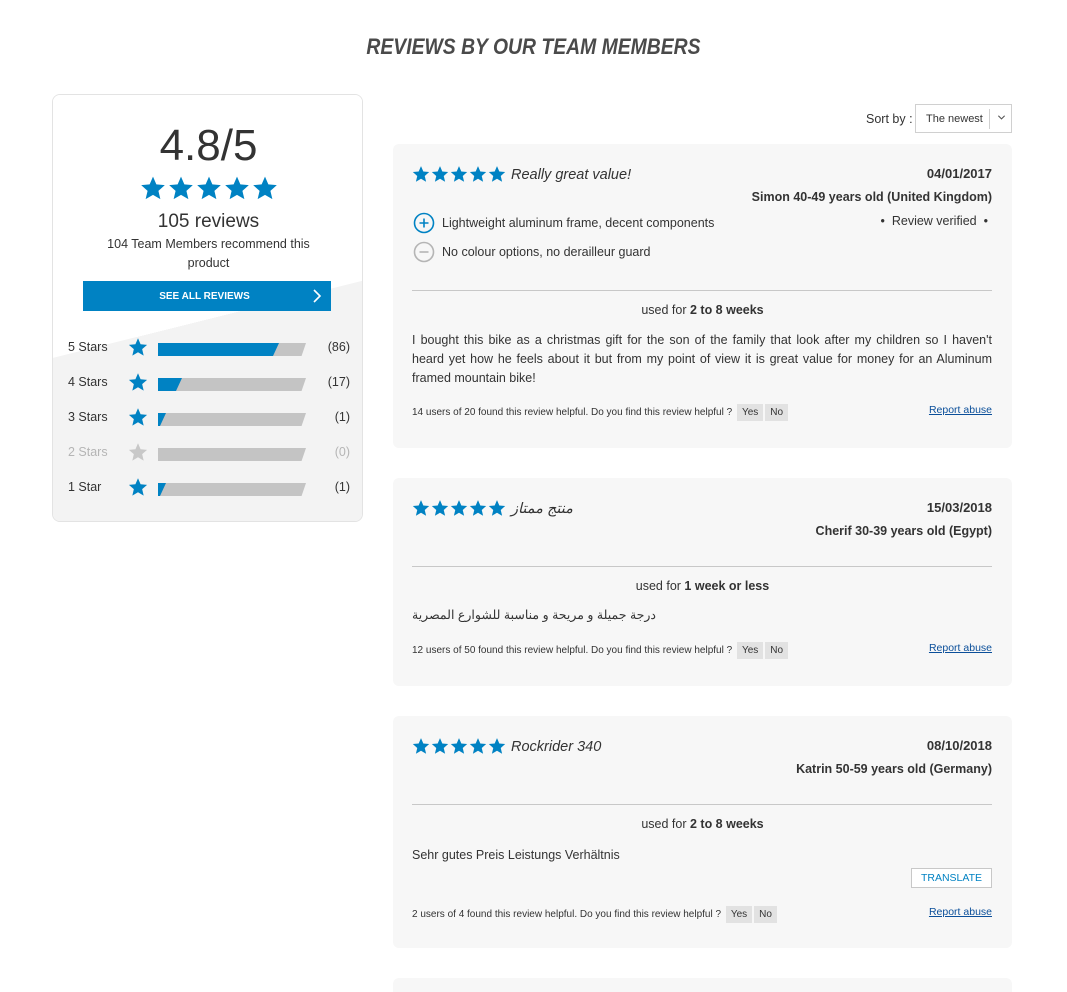  Describe the element at coordinates (424, 252) in the screenshot. I see `minus-circle-icon` at that location.